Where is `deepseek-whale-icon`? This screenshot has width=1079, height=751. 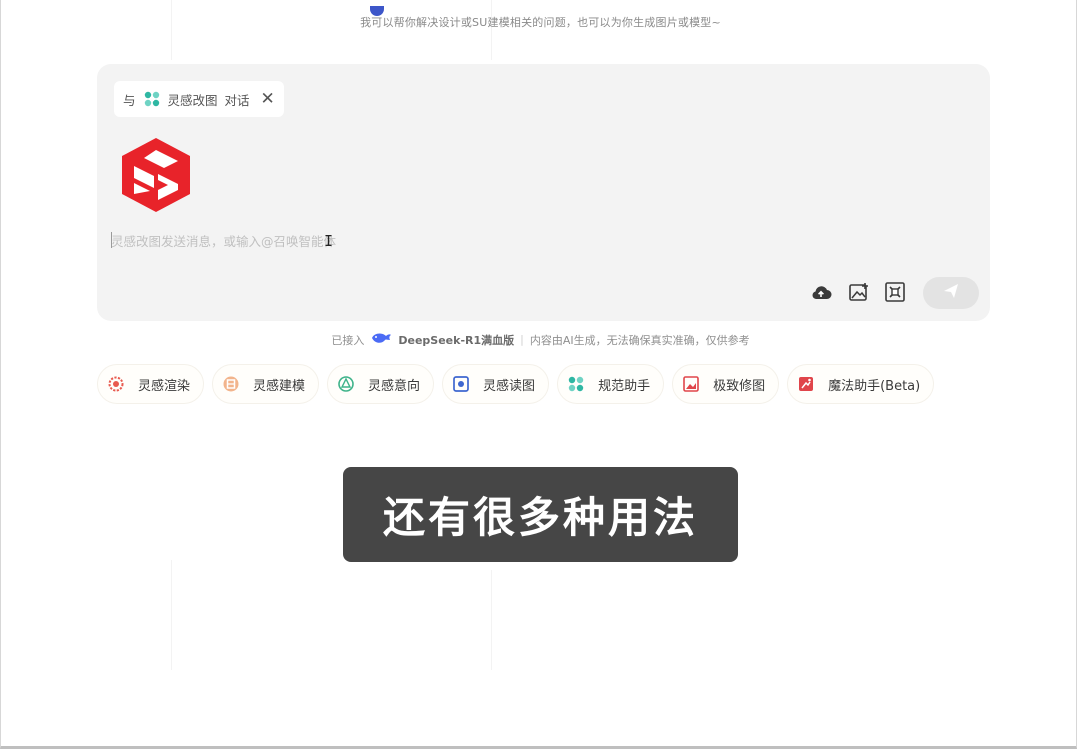
deepseek-whale-icon is located at coordinates (381, 339).